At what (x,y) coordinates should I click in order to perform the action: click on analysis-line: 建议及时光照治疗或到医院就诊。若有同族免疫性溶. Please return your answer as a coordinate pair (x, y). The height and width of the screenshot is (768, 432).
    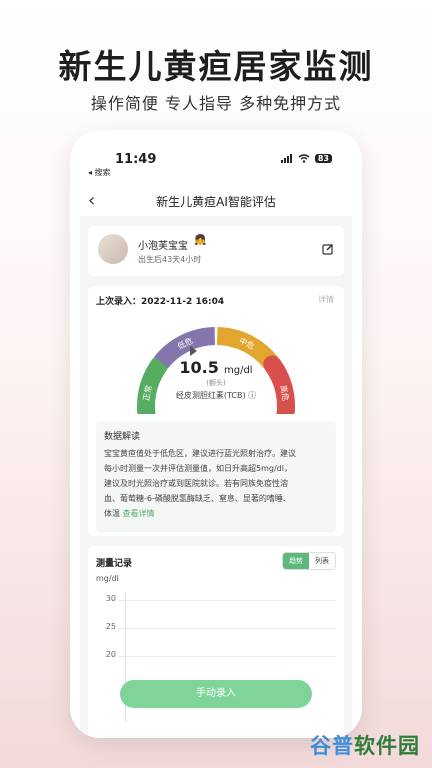
    Looking at the image, I should click on (196, 483).